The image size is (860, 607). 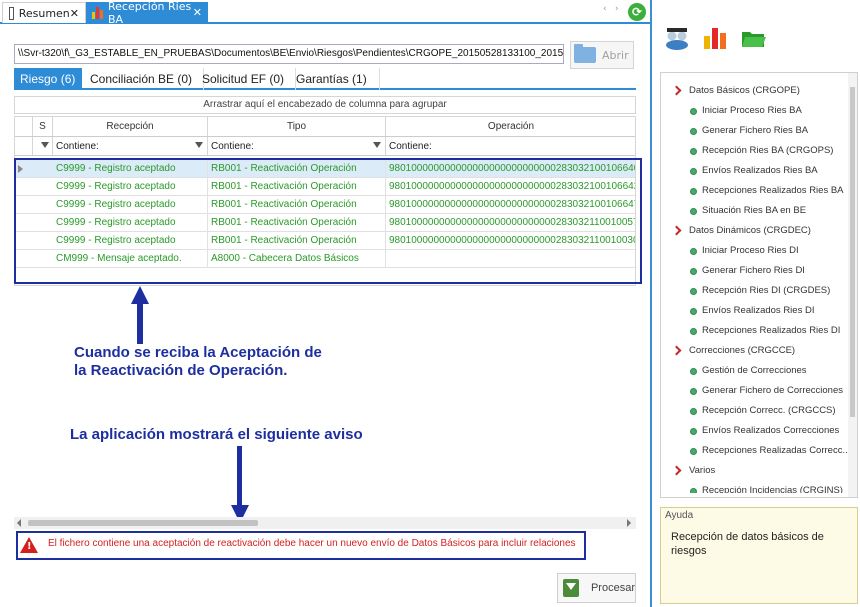 What do you see at coordinates (772, 489) in the screenshot?
I see `nav-label: Recepción Incidencias (CRGINS)` at bounding box center [772, 489].